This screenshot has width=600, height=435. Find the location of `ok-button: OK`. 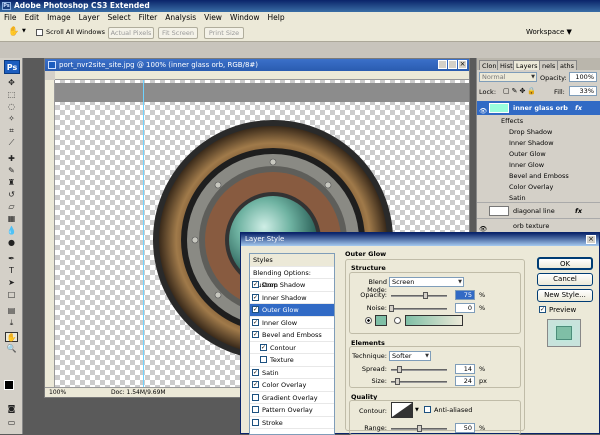

ok-button: OK is located at coordinates (565, 263).